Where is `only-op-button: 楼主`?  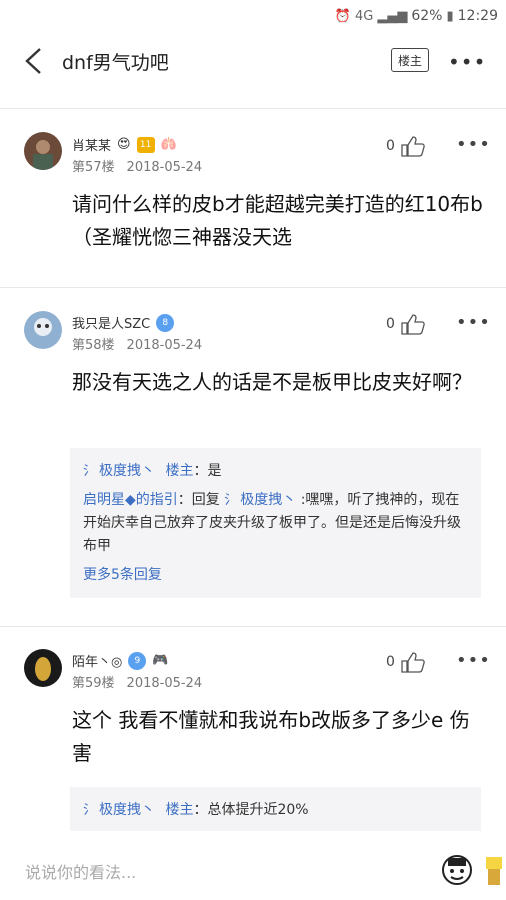
only-op-button: 楼主 is located at coordinates (410, 60).